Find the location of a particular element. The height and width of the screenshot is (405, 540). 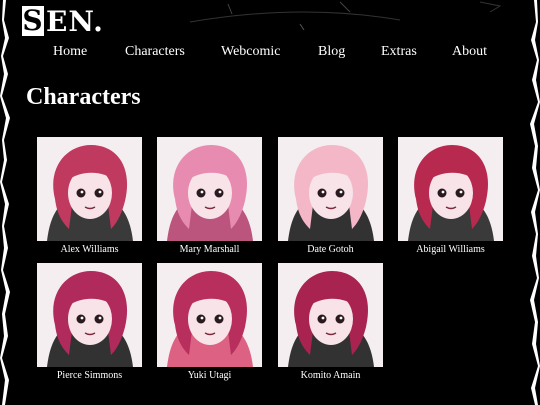

character-name: Yuki Utagi is located at coordinates (209, 375).